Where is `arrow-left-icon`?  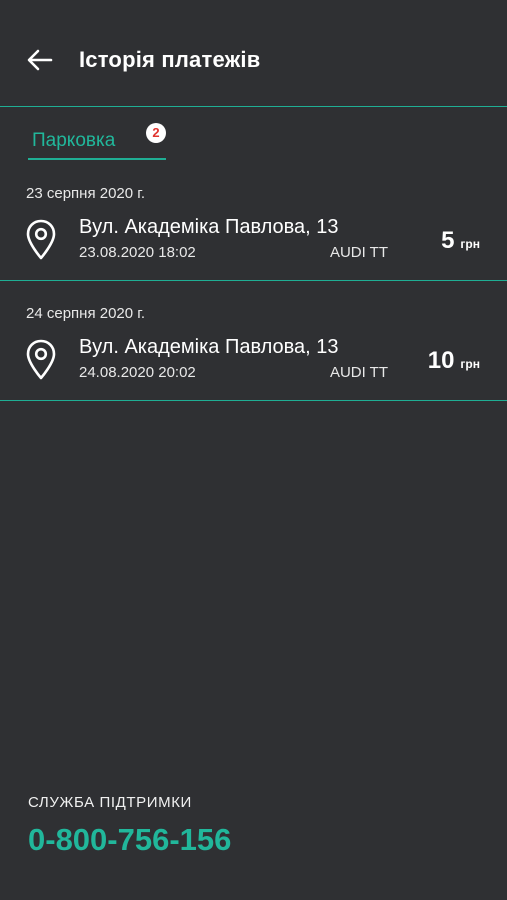 arrow-left-icon is located at coordinates (40, 60).